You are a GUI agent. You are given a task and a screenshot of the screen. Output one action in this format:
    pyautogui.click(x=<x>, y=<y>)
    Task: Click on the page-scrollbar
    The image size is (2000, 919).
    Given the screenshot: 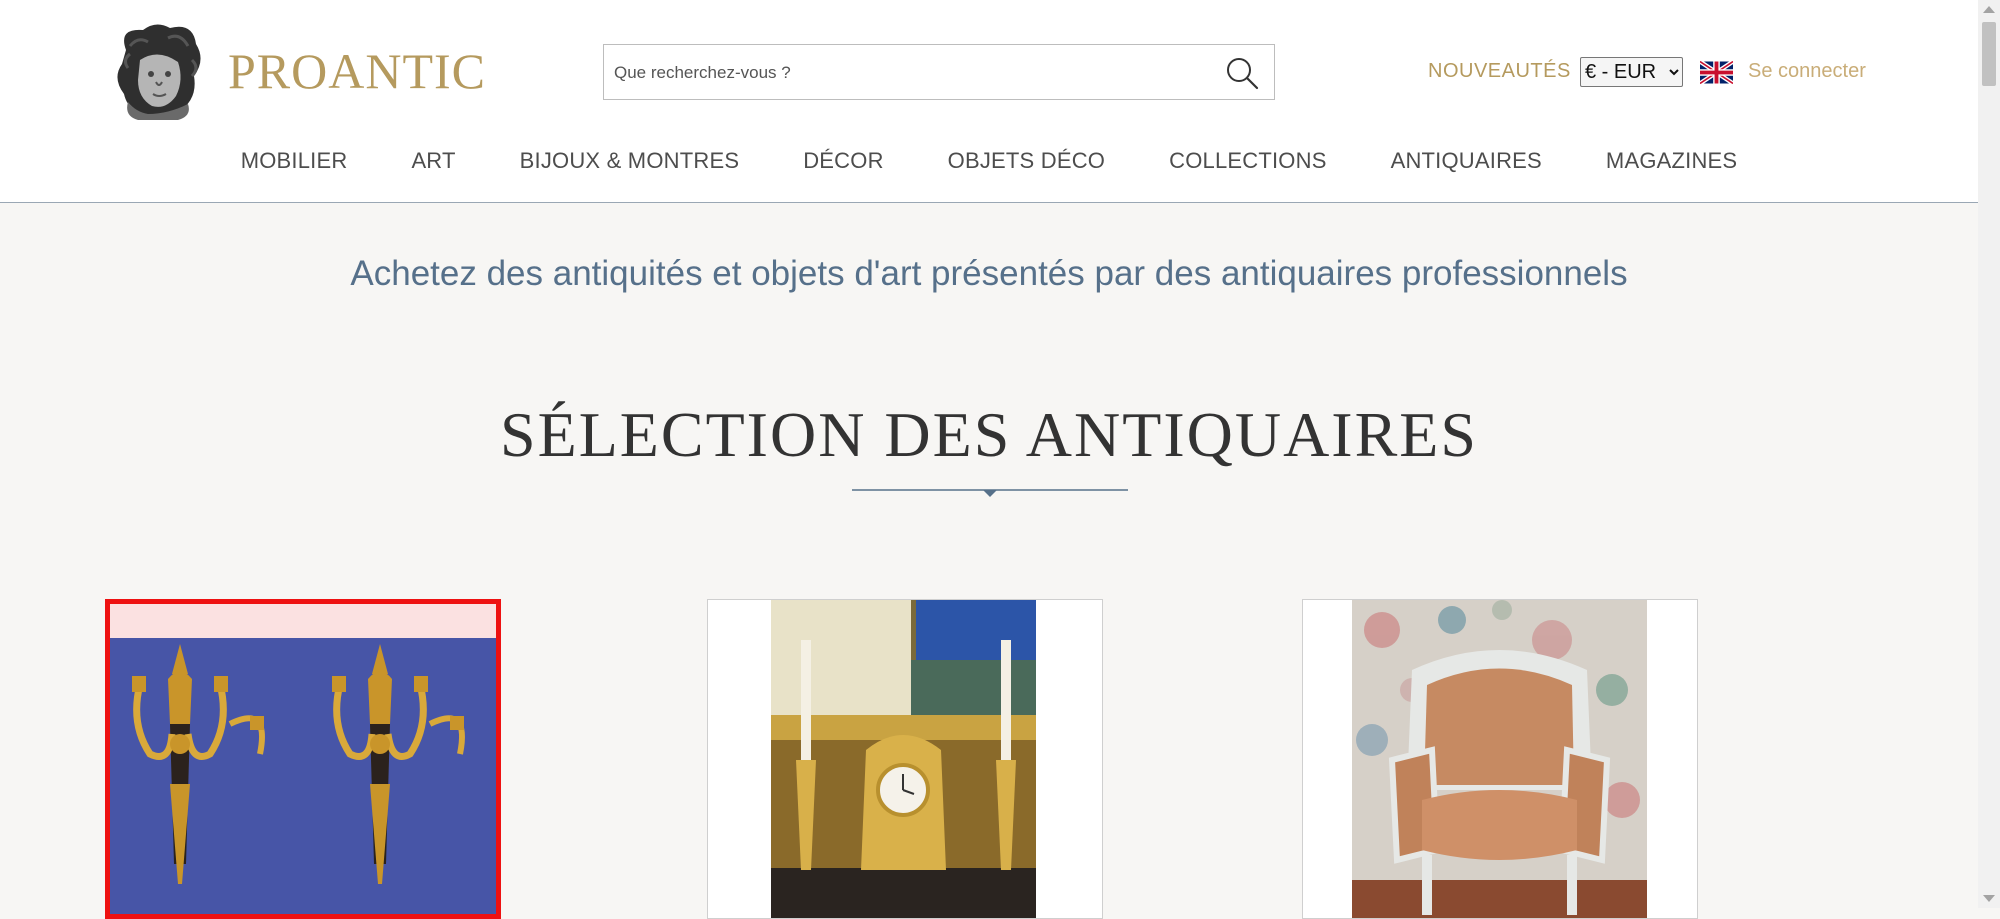 What is the action you would take?
    pyautogui.click(x=1989, y=454)
    